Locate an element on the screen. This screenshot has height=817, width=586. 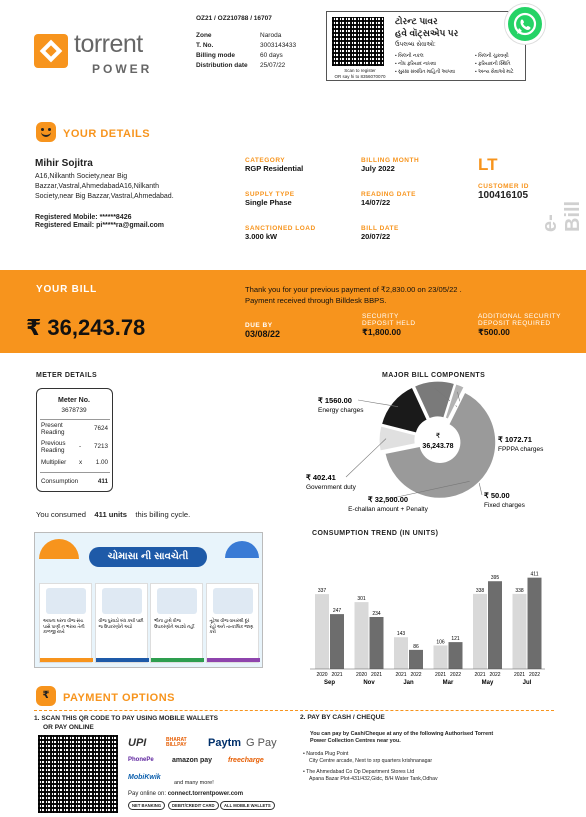
payment-chip: ALL MOBILE WALLETS is located at coordinates (247, 805).